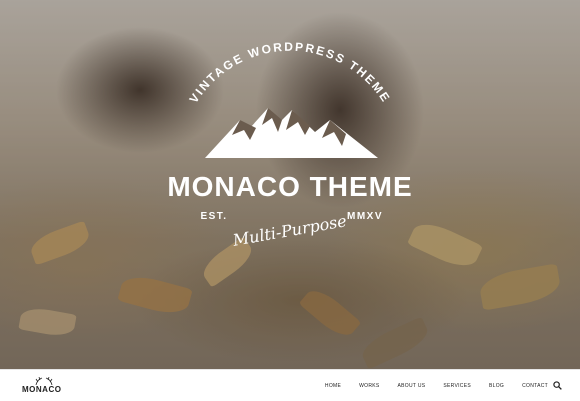  Describe the element at coordinates (333, 386) in the screenshot. I see `menu-item-home: HOME` at that location.